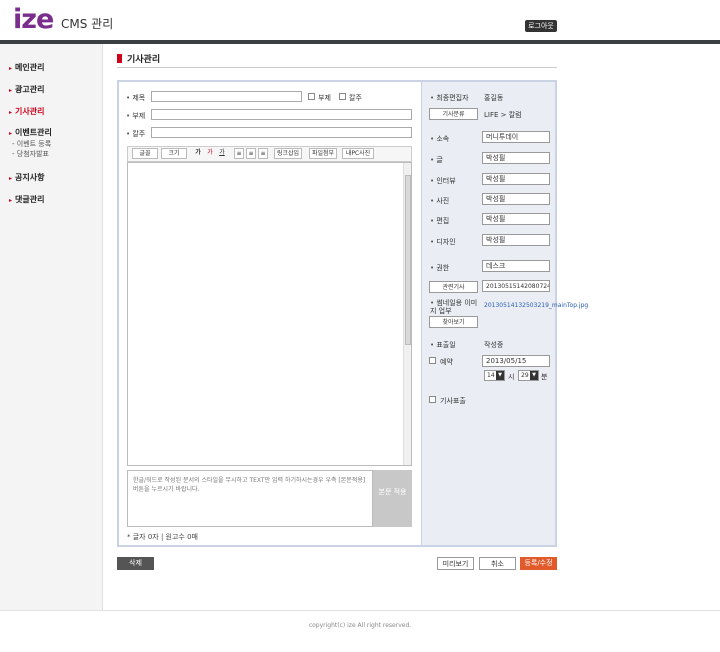 The width and height of the screenshot is (720, 652). What do you see at coordinates (355, 98) in the screenshot?
I see `column-checkbox-label: 칼주` at bounding box center [355, 98].